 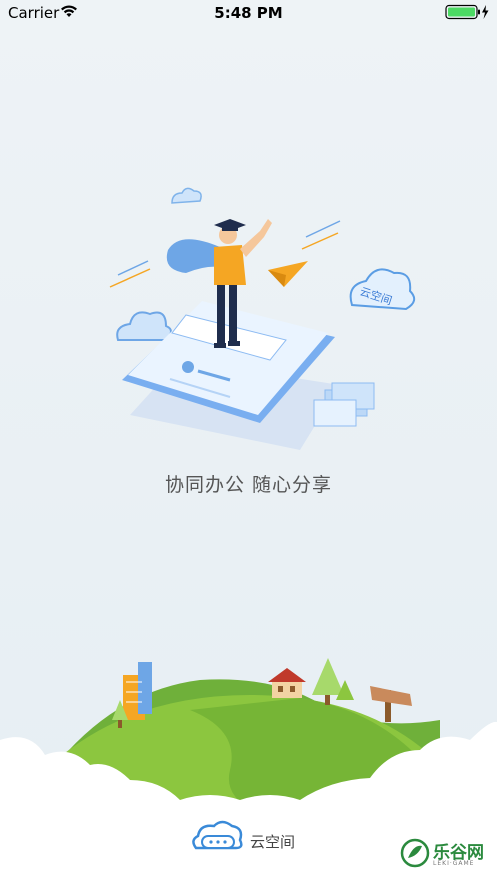 I want to click on house-icon, so click(x=287, y=683).